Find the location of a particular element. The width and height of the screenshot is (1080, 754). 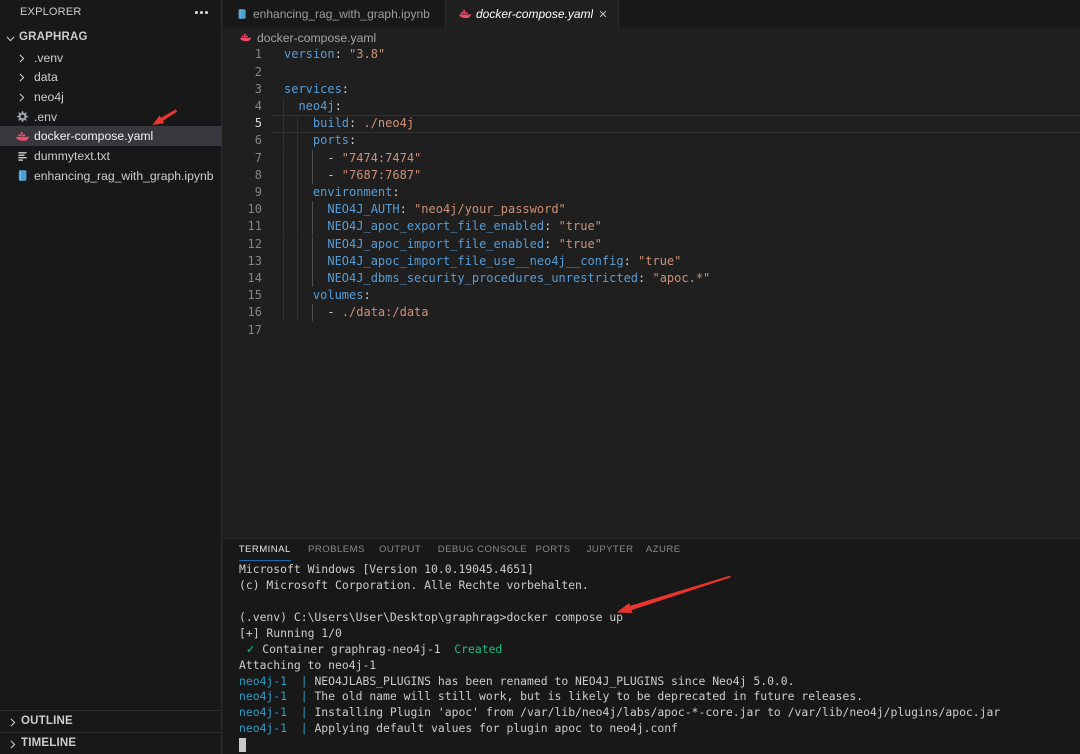

tree-item-data: data is located at coordinates (111, 77).